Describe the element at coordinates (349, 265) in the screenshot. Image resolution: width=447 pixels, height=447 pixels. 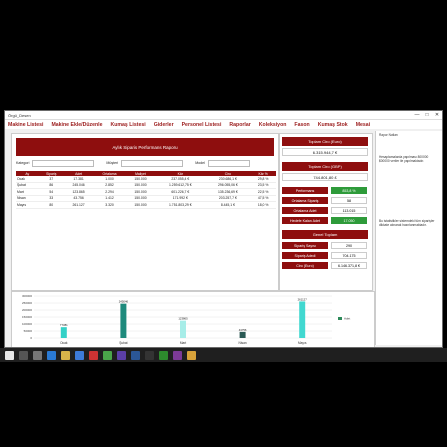
I see `genel-value: 6.146.371,8 €` at that location.